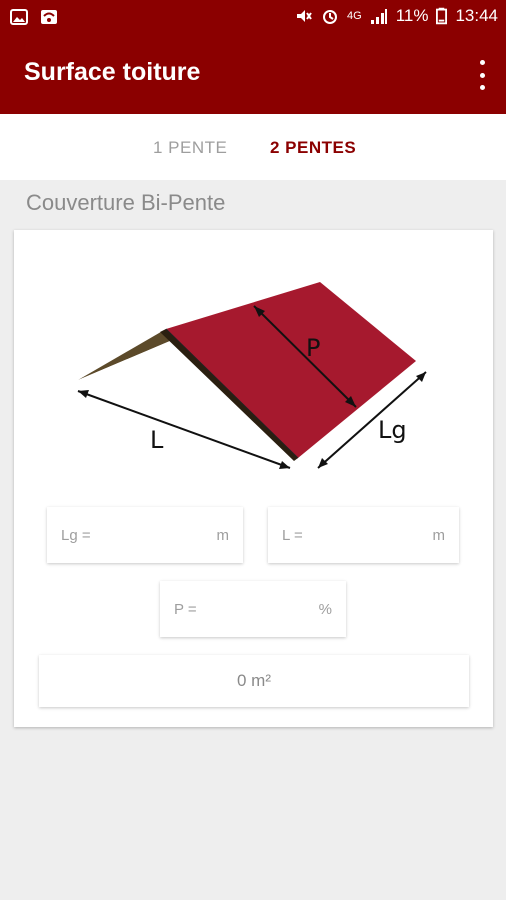 The image size is (506, 900). Describe the element at coordinates (325, 609) in the screenshot. I see `p-unit: %` at that location.